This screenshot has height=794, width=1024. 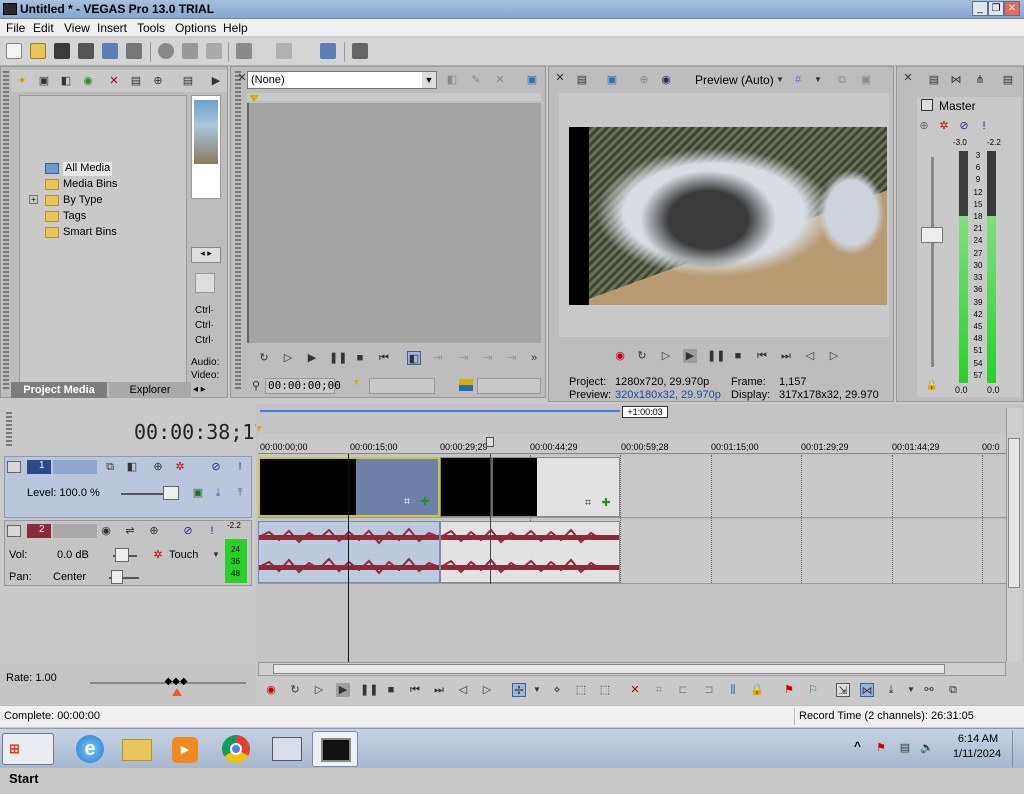 I want to click on taskbar-explorer, so click(x=137, y=749).